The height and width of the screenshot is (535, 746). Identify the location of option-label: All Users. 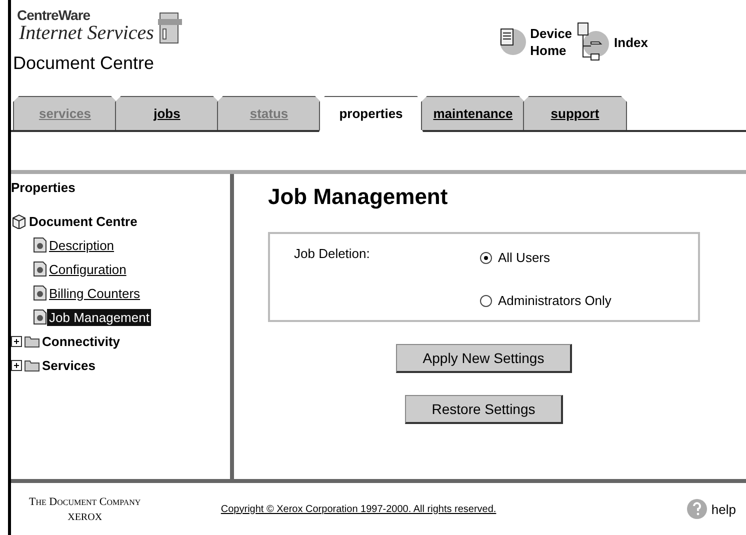
(524, 257).